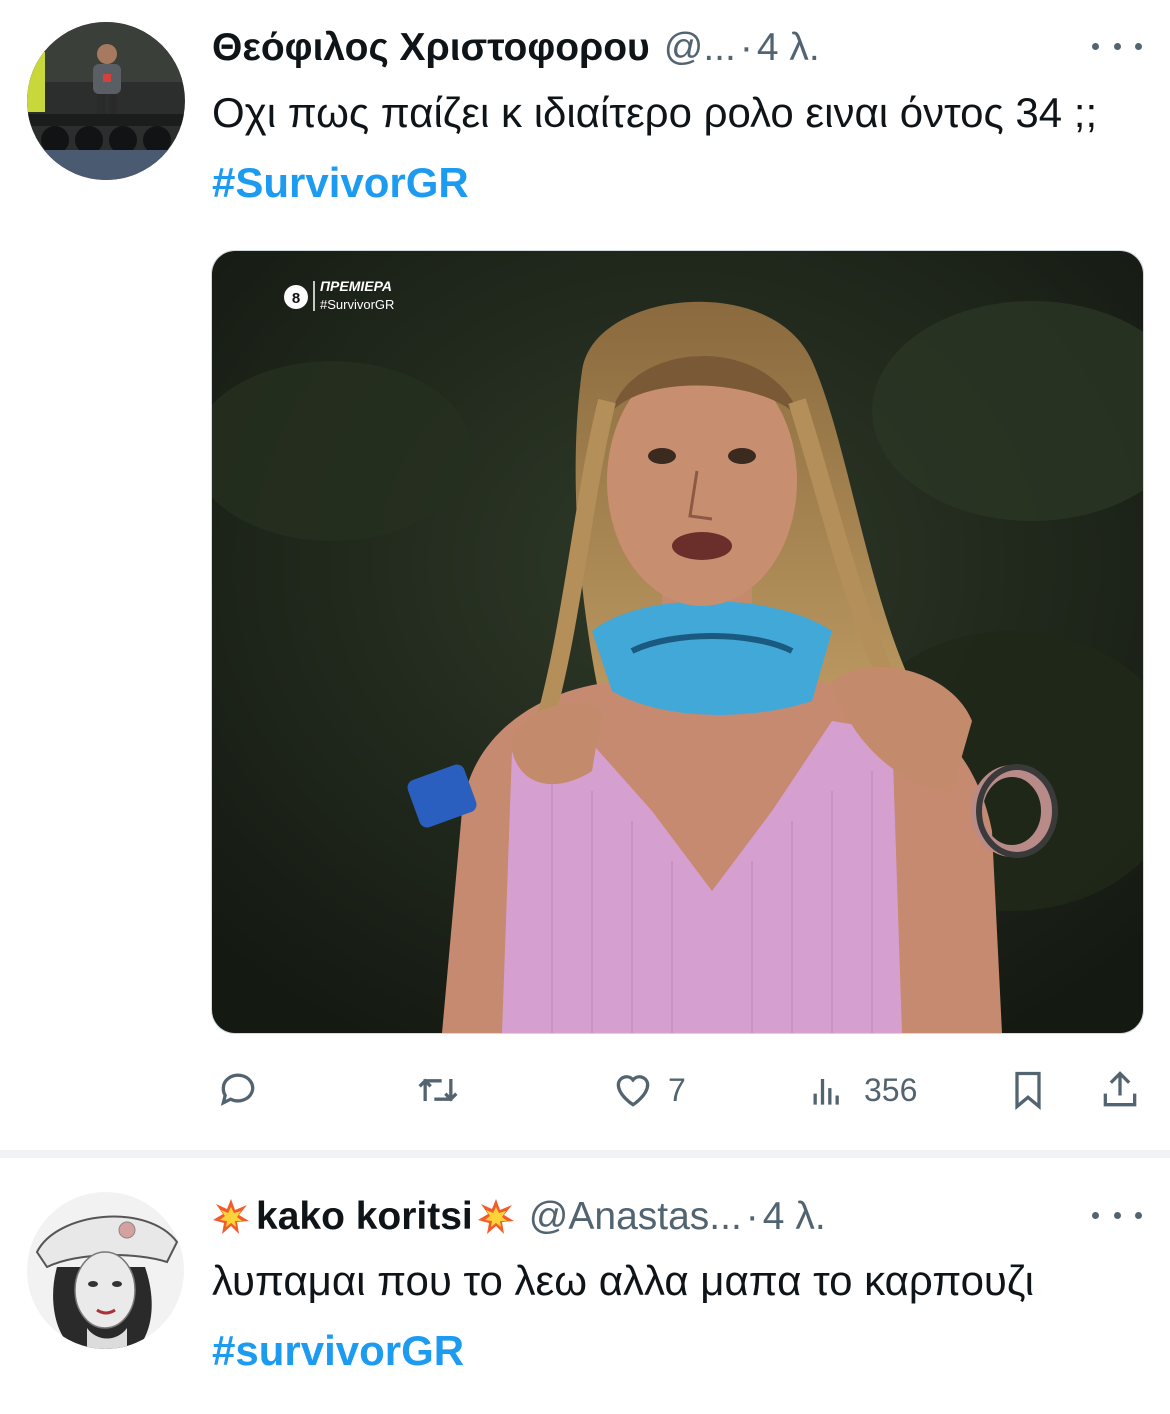 This screenshot has width=1170, height=1414. Describe the element at coordinates (677, 1089) in the screenshot. I see `like-count: 7` at that location.